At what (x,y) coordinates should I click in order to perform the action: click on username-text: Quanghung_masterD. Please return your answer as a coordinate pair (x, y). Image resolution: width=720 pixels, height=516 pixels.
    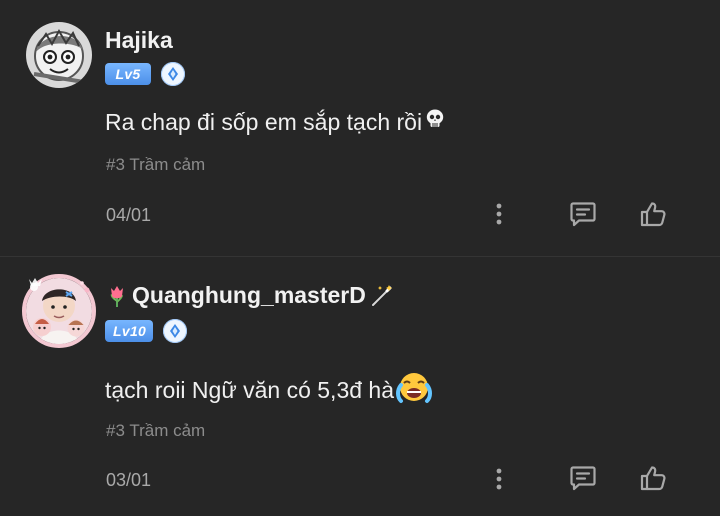
    Looking at the image, I should click on (249, 295).